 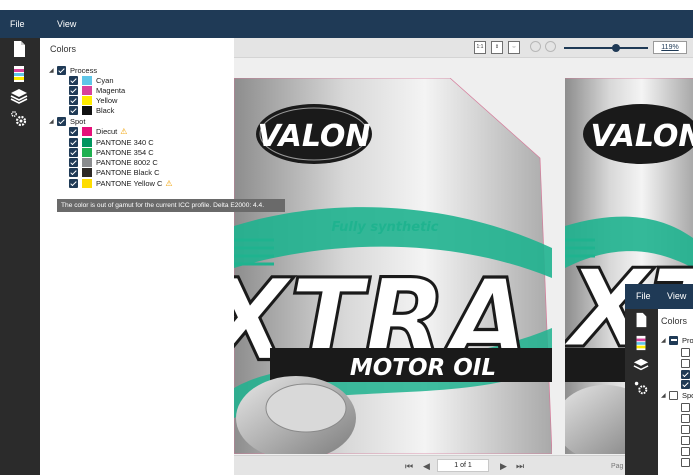 What do you see at coordinates (129, 183) in the screenshot?
I see `color-label: PANTONE Yellow C` at bounding box center [129, 183].